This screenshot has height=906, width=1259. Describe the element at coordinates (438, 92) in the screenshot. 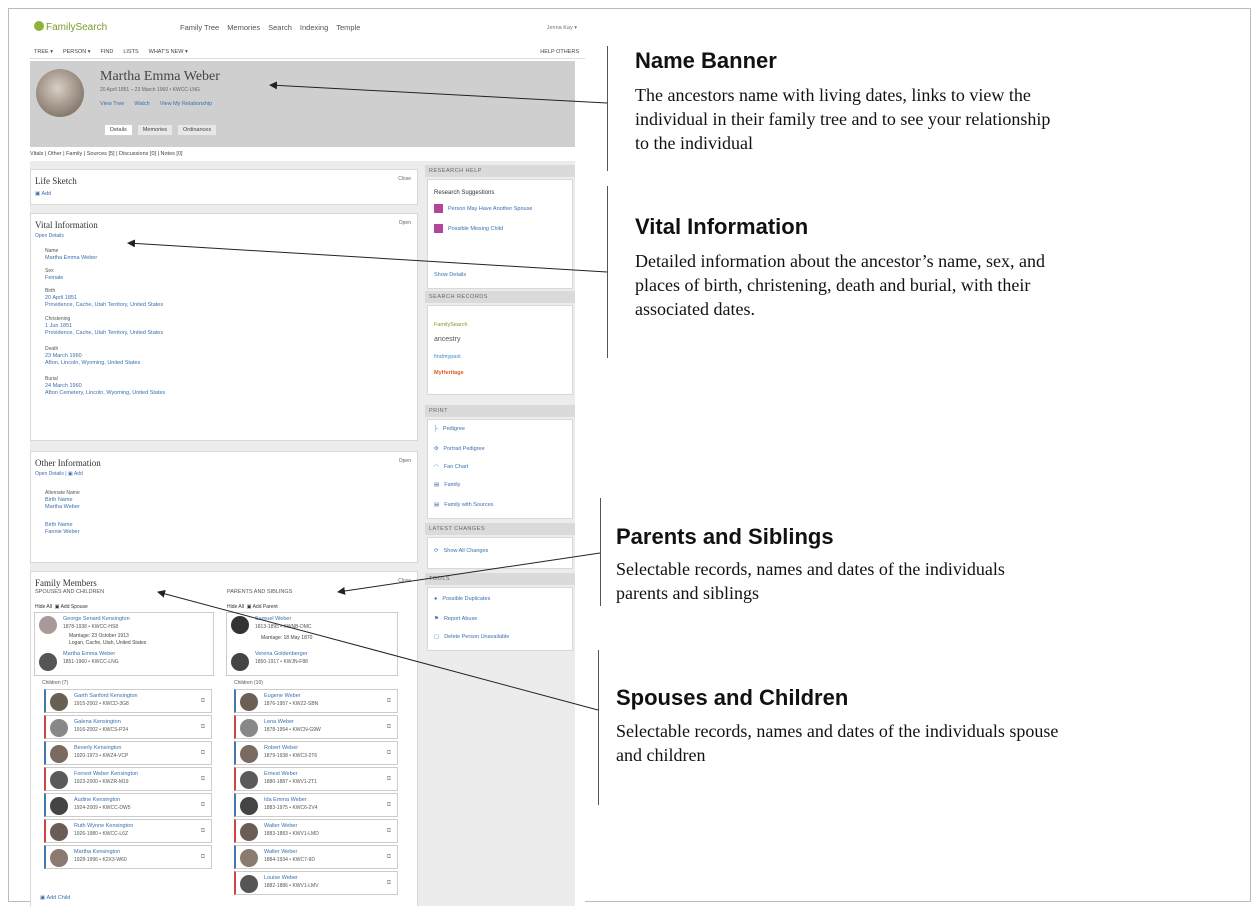

I see `arrow-name-banner` at that location.